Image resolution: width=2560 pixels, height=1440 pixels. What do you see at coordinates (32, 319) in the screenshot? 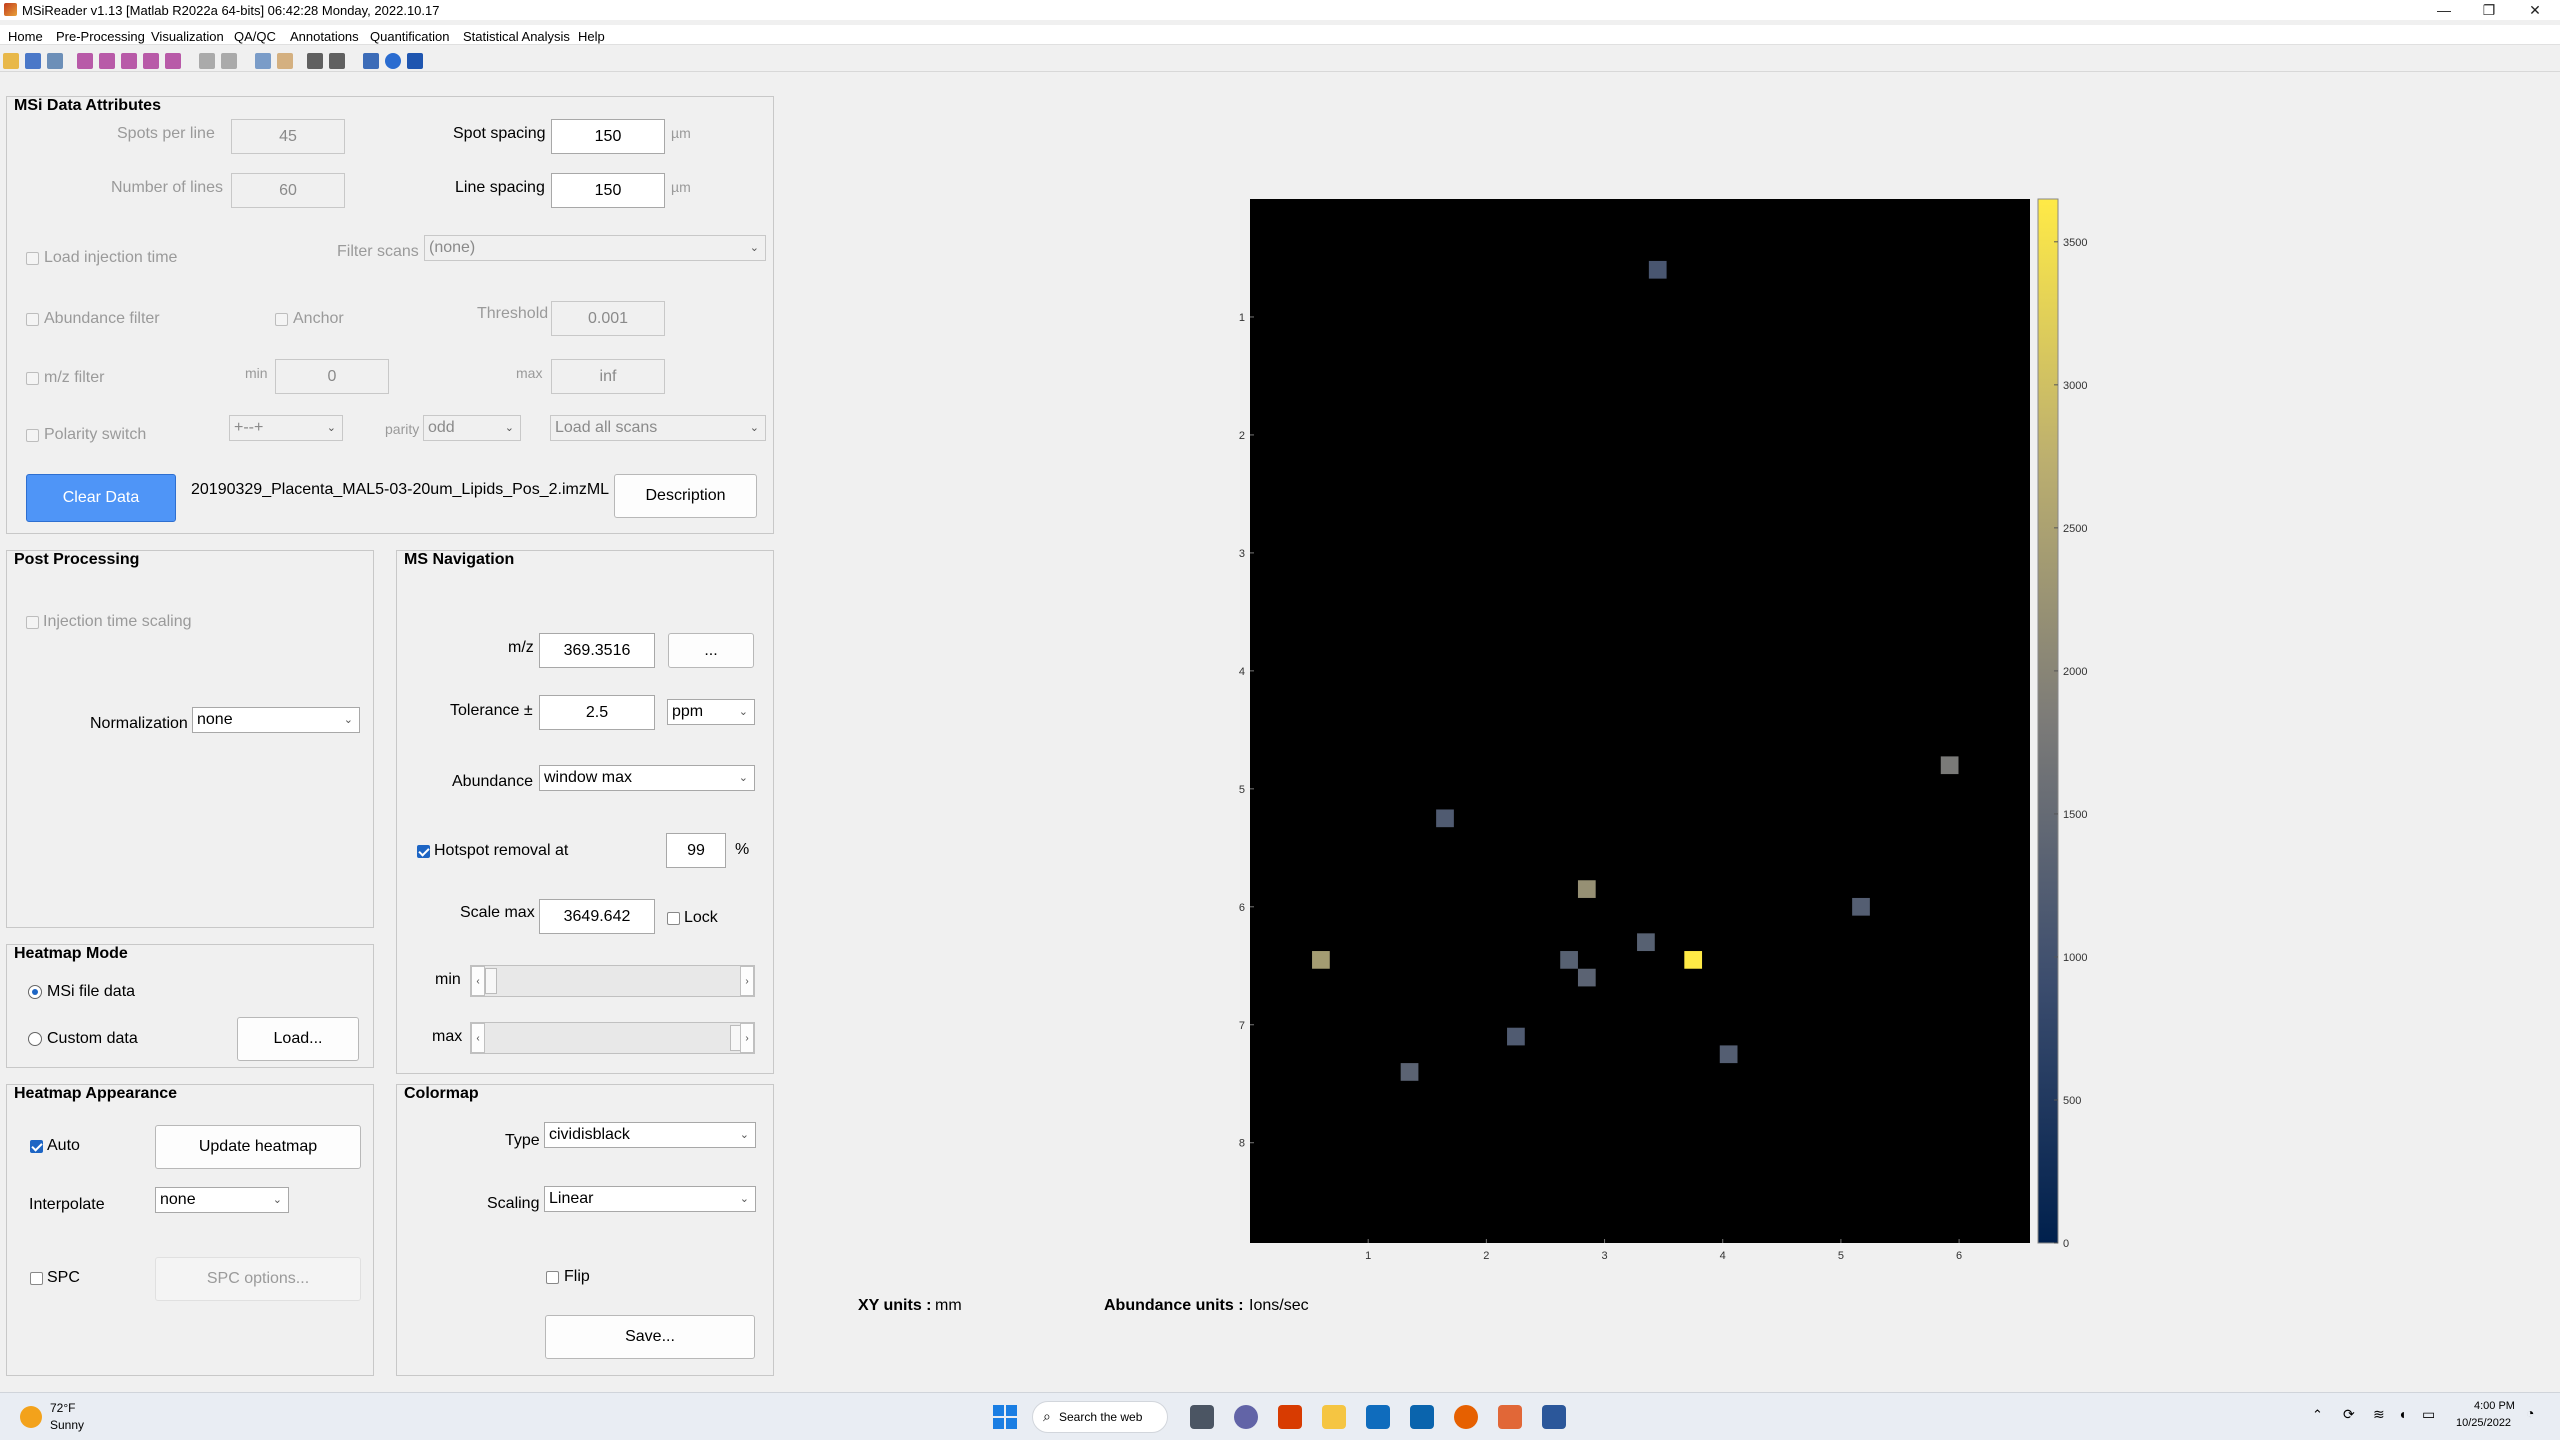
I see `abundance-filter-checkbox` at bounding box center [32, 319].